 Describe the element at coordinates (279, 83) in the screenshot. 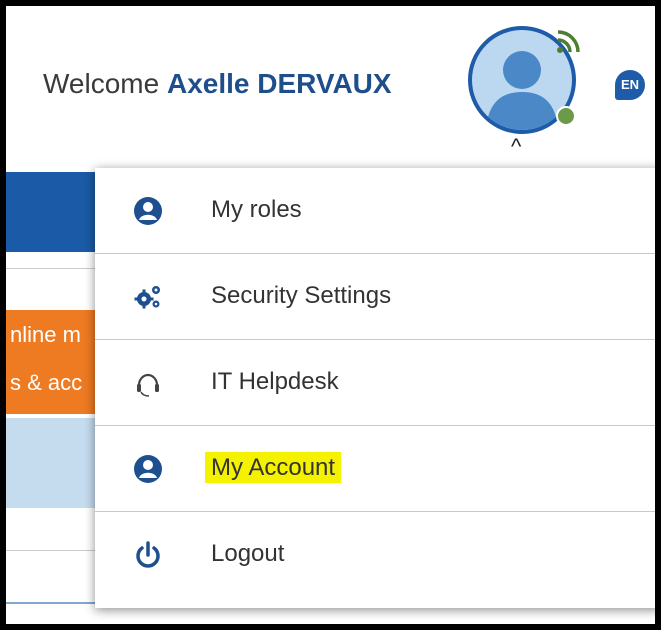

I see `user-name: Axelle DERVAUX` at that location.